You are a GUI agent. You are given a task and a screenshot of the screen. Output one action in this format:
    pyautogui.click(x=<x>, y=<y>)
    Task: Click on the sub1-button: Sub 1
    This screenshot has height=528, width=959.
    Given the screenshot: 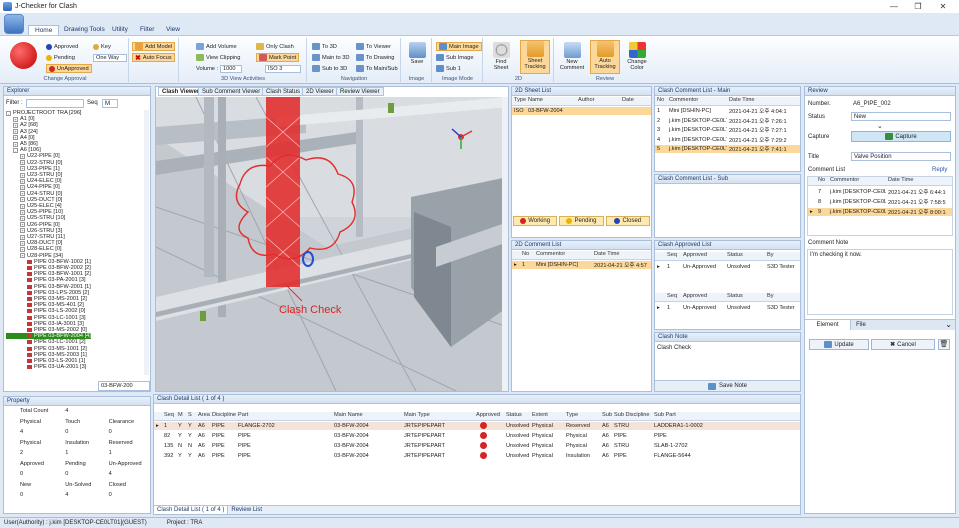 What is the action you would take?
    pyautogui.click(x=448, y=68)
    